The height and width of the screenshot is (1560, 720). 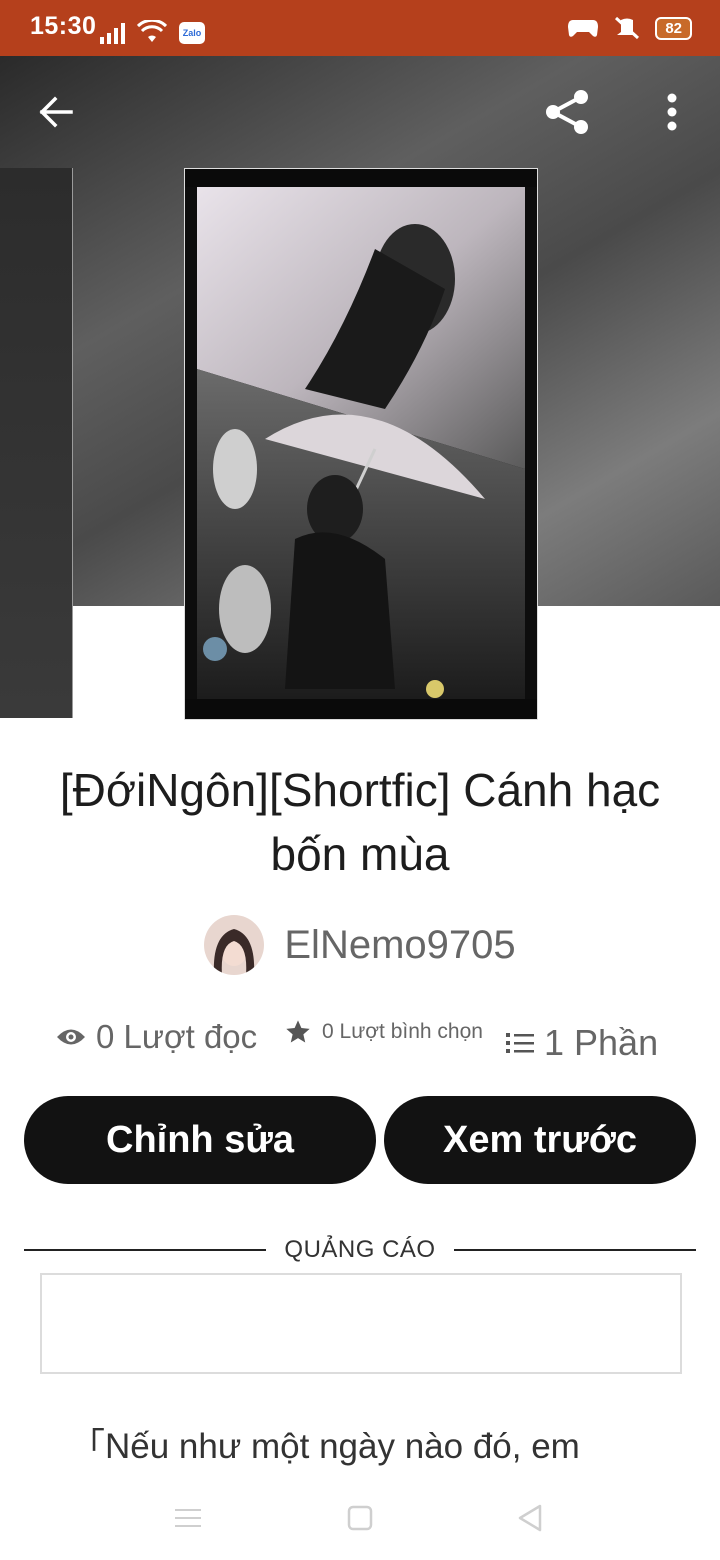 I want to click on system-nav-bar, so click(x=360, y=1520).